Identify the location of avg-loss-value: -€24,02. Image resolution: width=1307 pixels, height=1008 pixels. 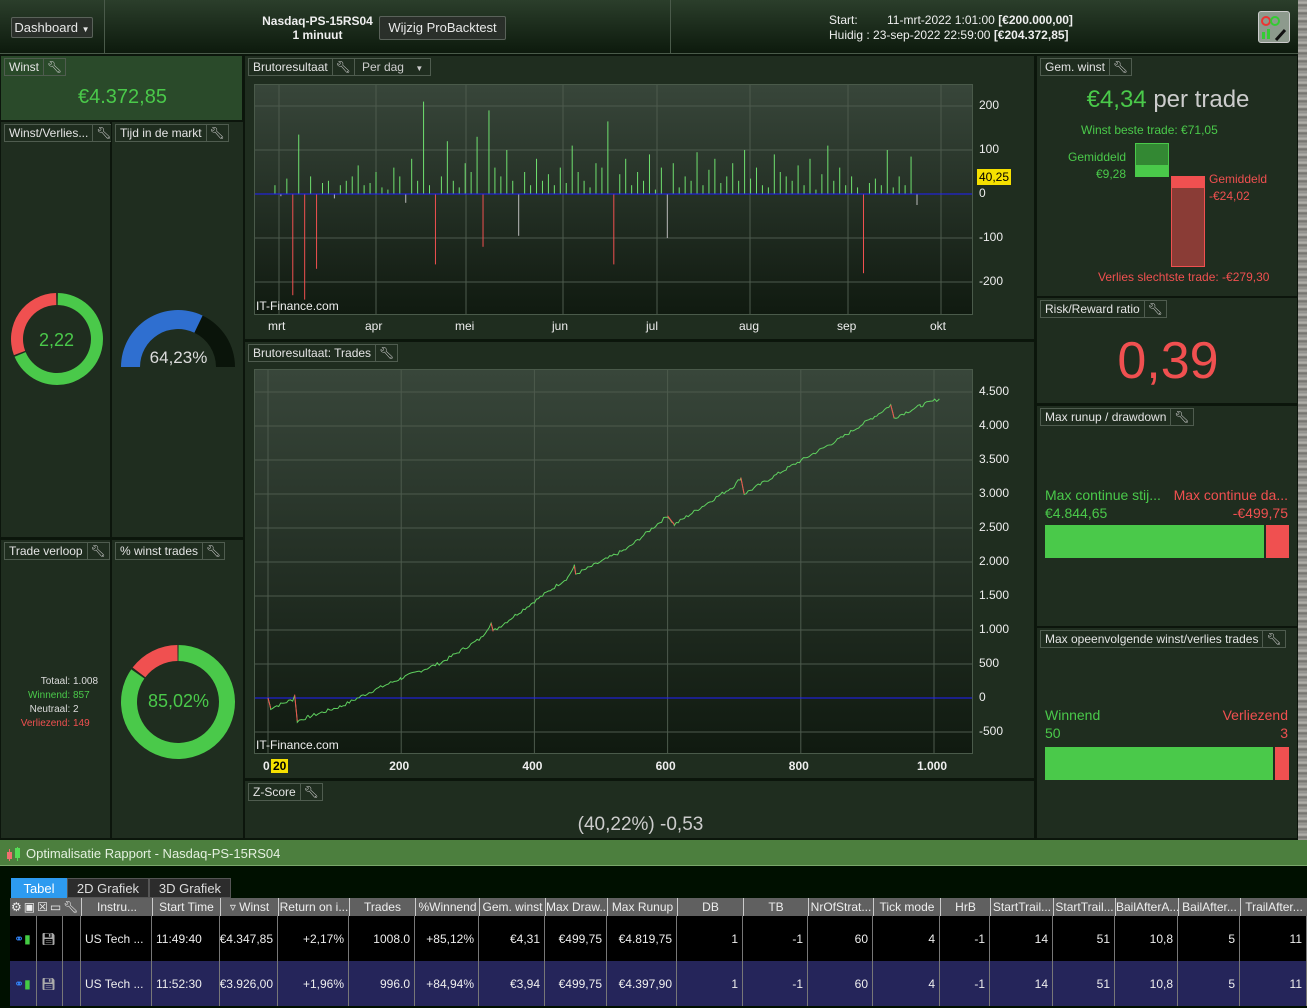
(1229, 196).